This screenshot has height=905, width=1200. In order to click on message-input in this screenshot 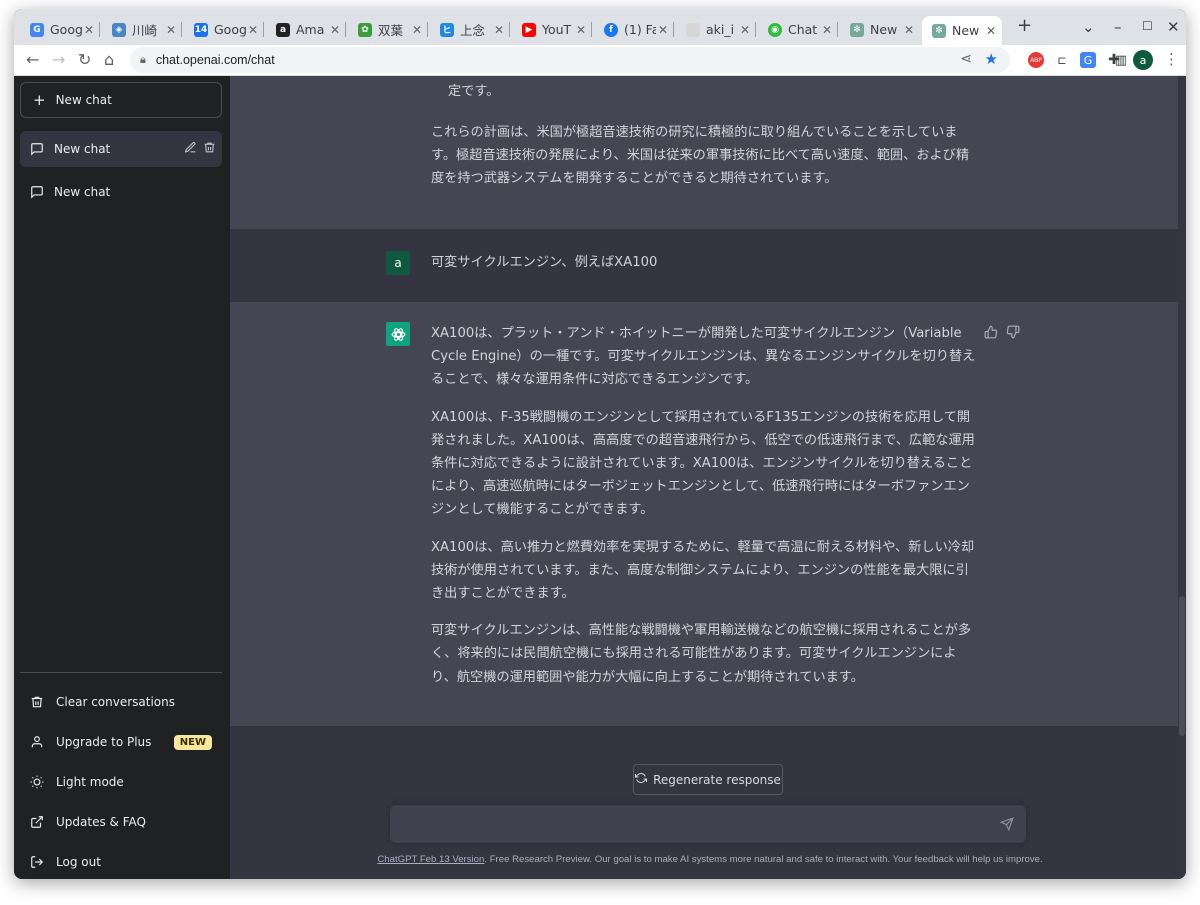, I will do `click(694, 825)`.